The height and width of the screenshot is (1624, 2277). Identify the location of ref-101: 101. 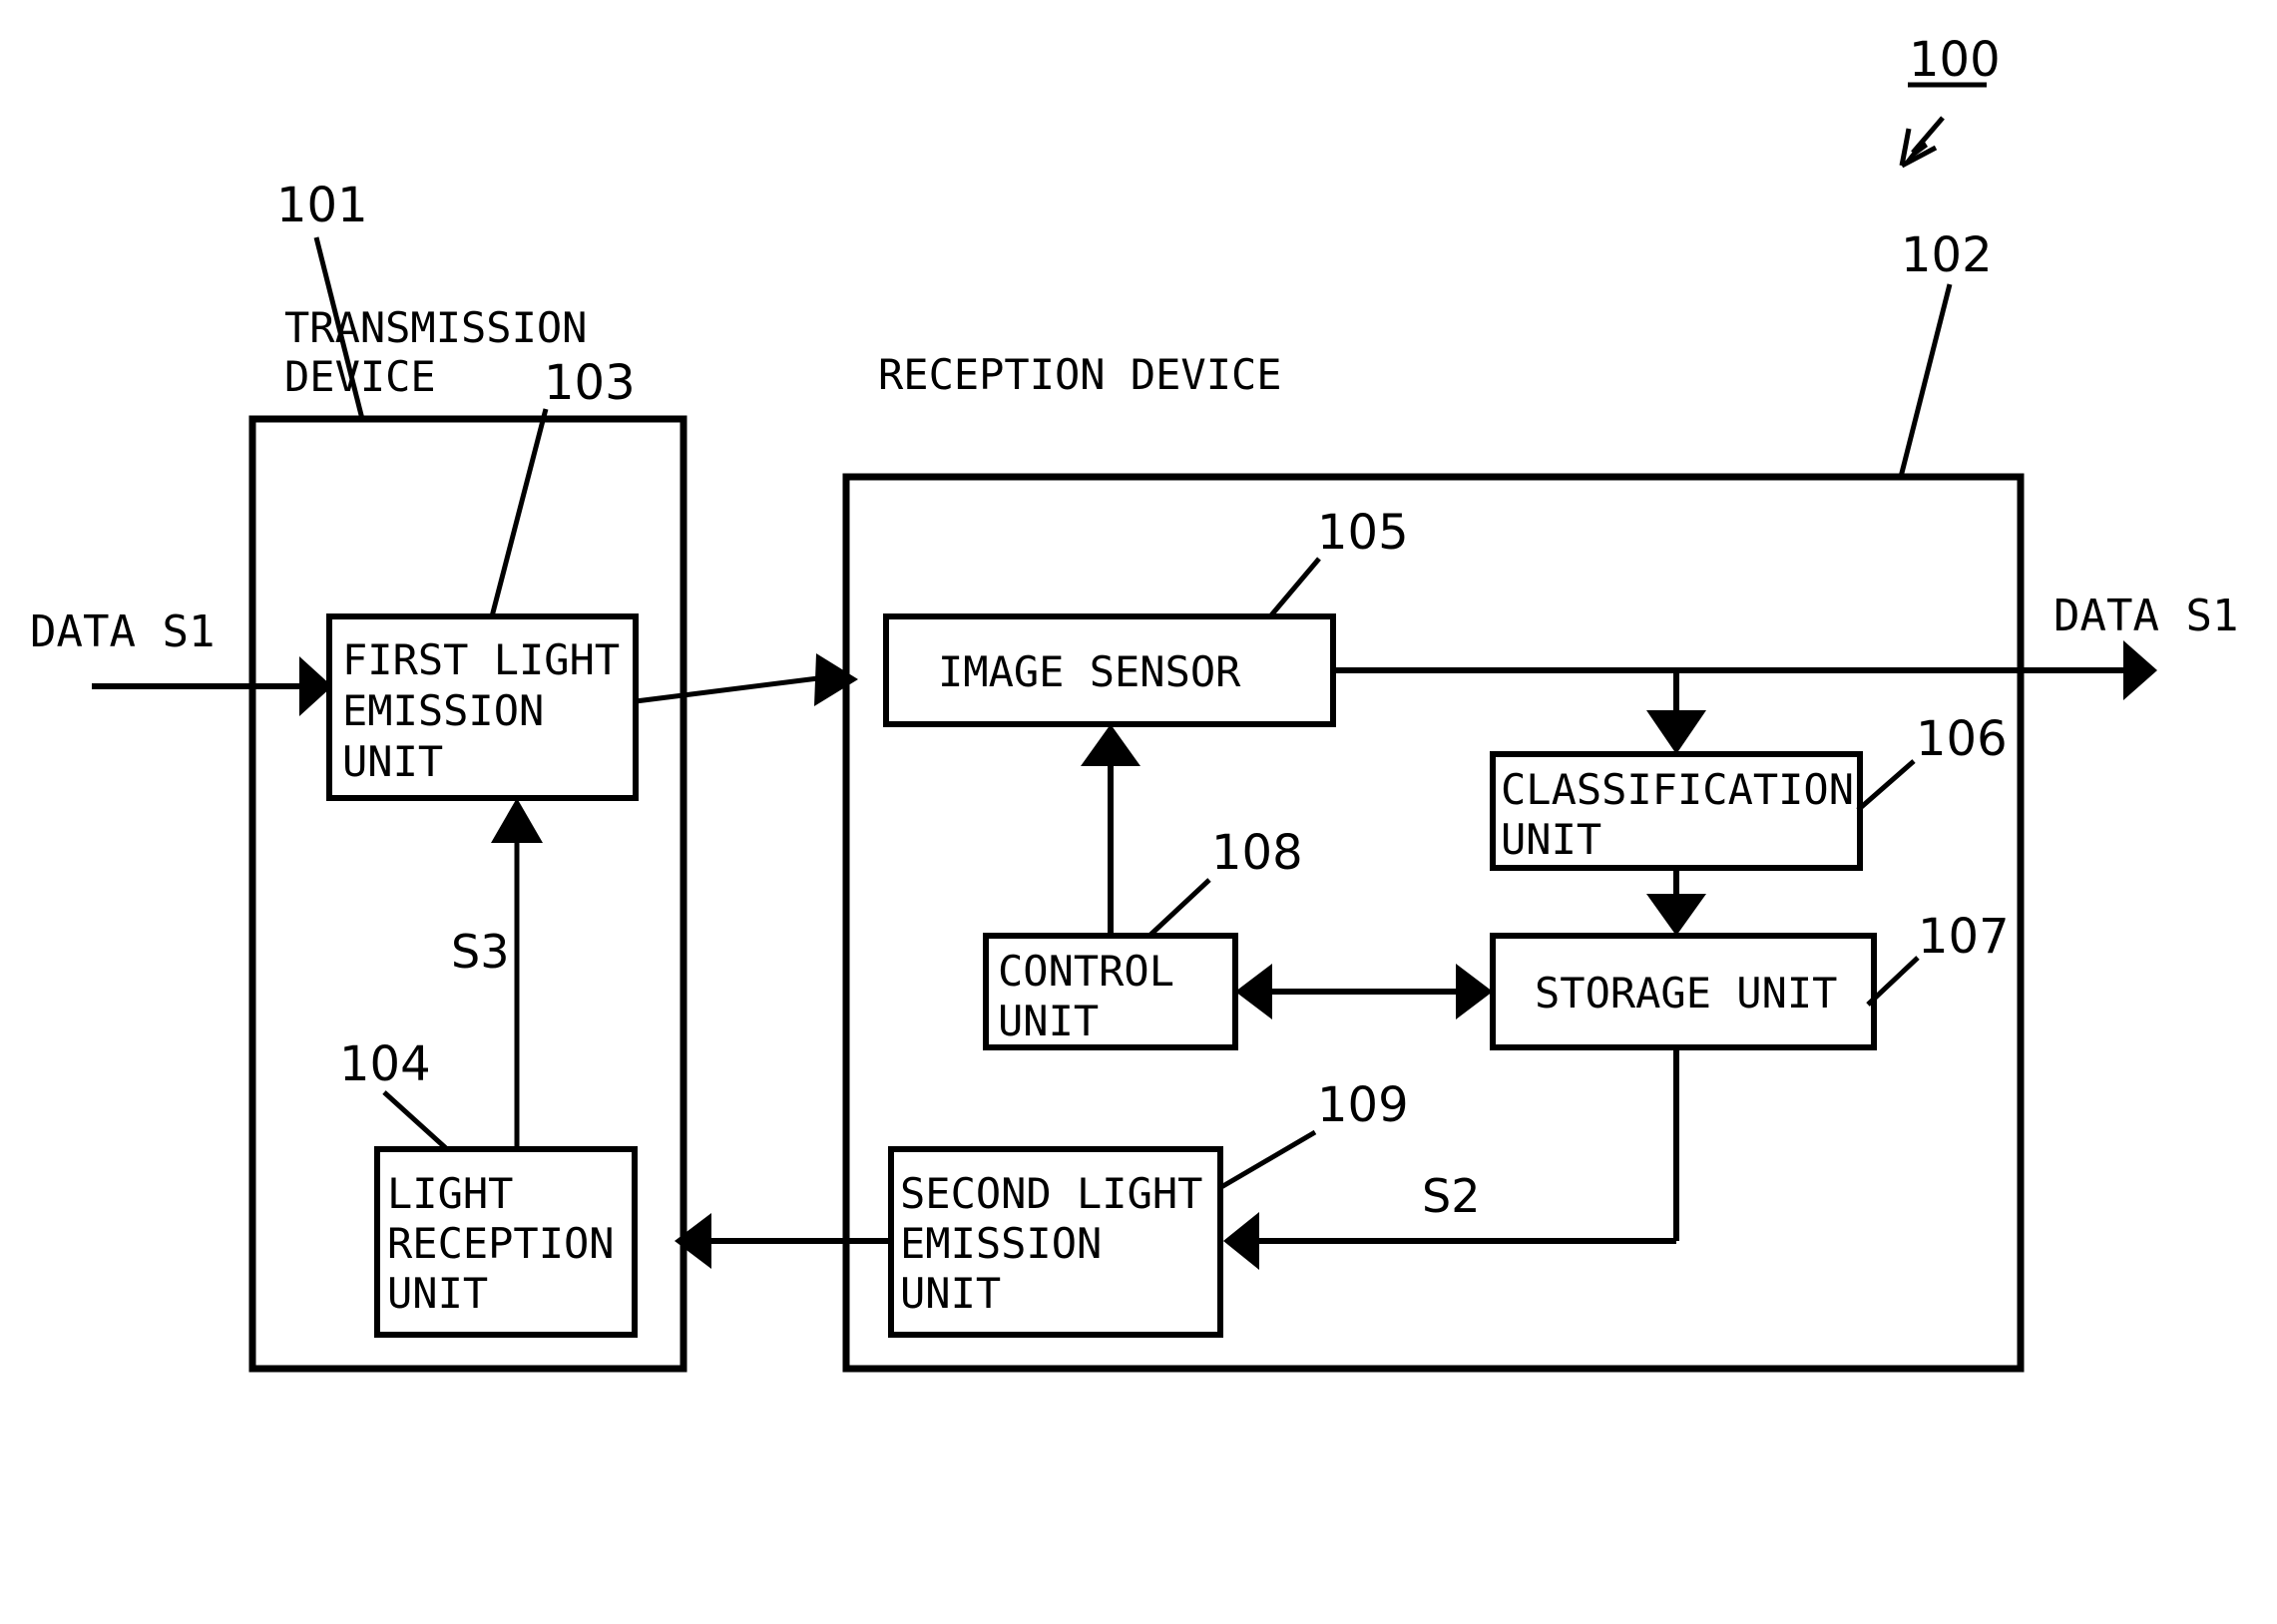
(322, 205).